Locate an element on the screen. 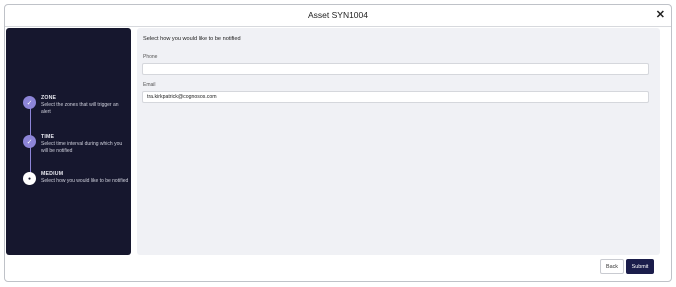 This screenshot has height=287, width=676. email-input is located at coordinates (395, 97).